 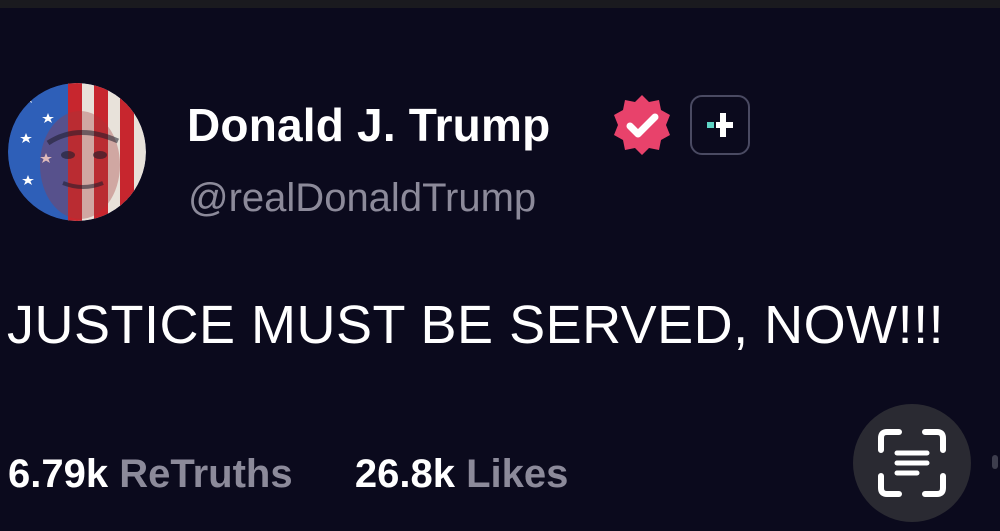 I want to click on overflow-indicator, so click(x=995, y=462).